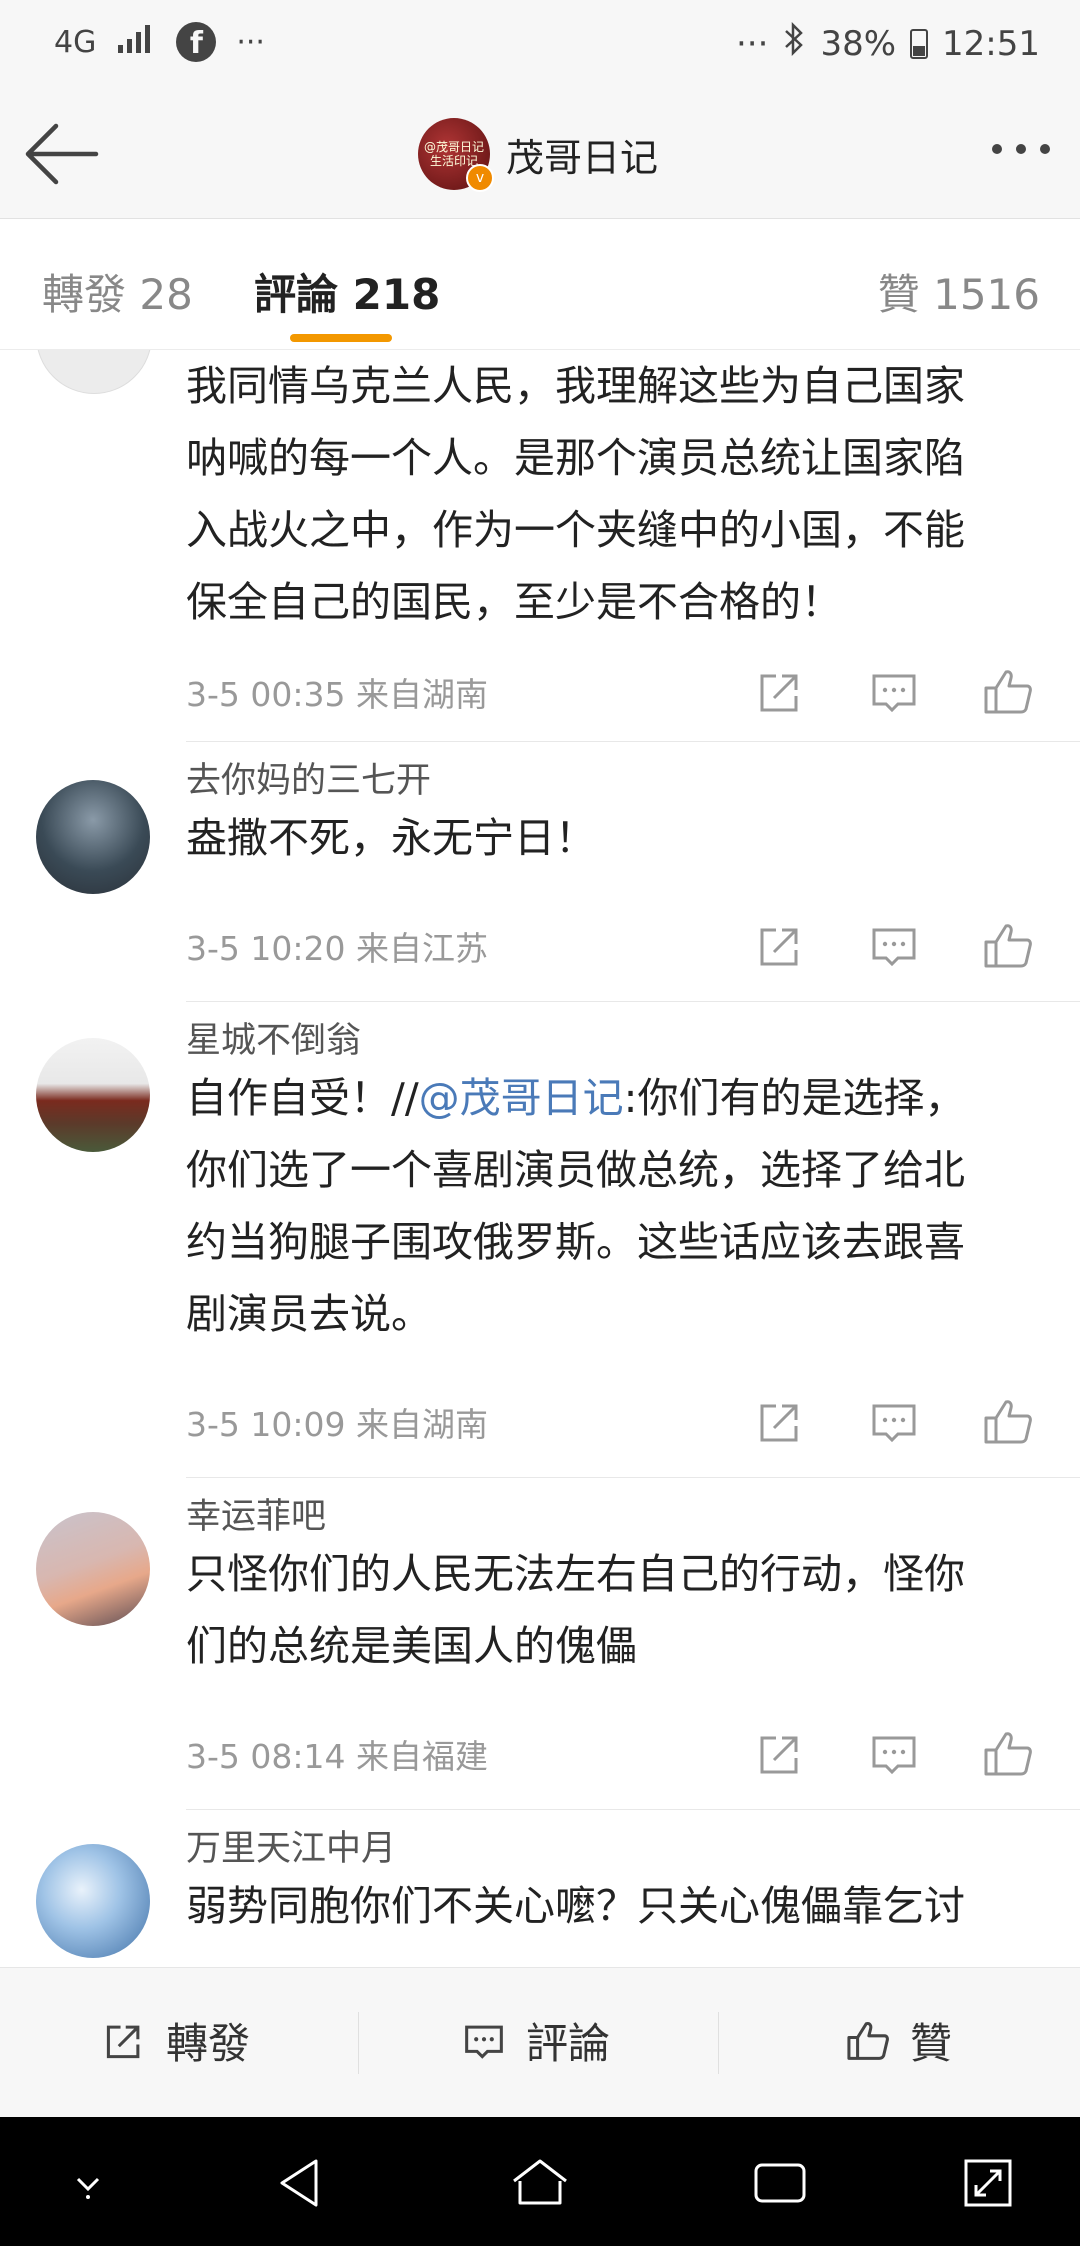 The height and width of the screenshot is (2246, 1080). Describe the element at coordinates (575, 386) in the screenshot. I see `comment-line: 我同情乌克兰人民，我理解这些为自己国家` at that location.